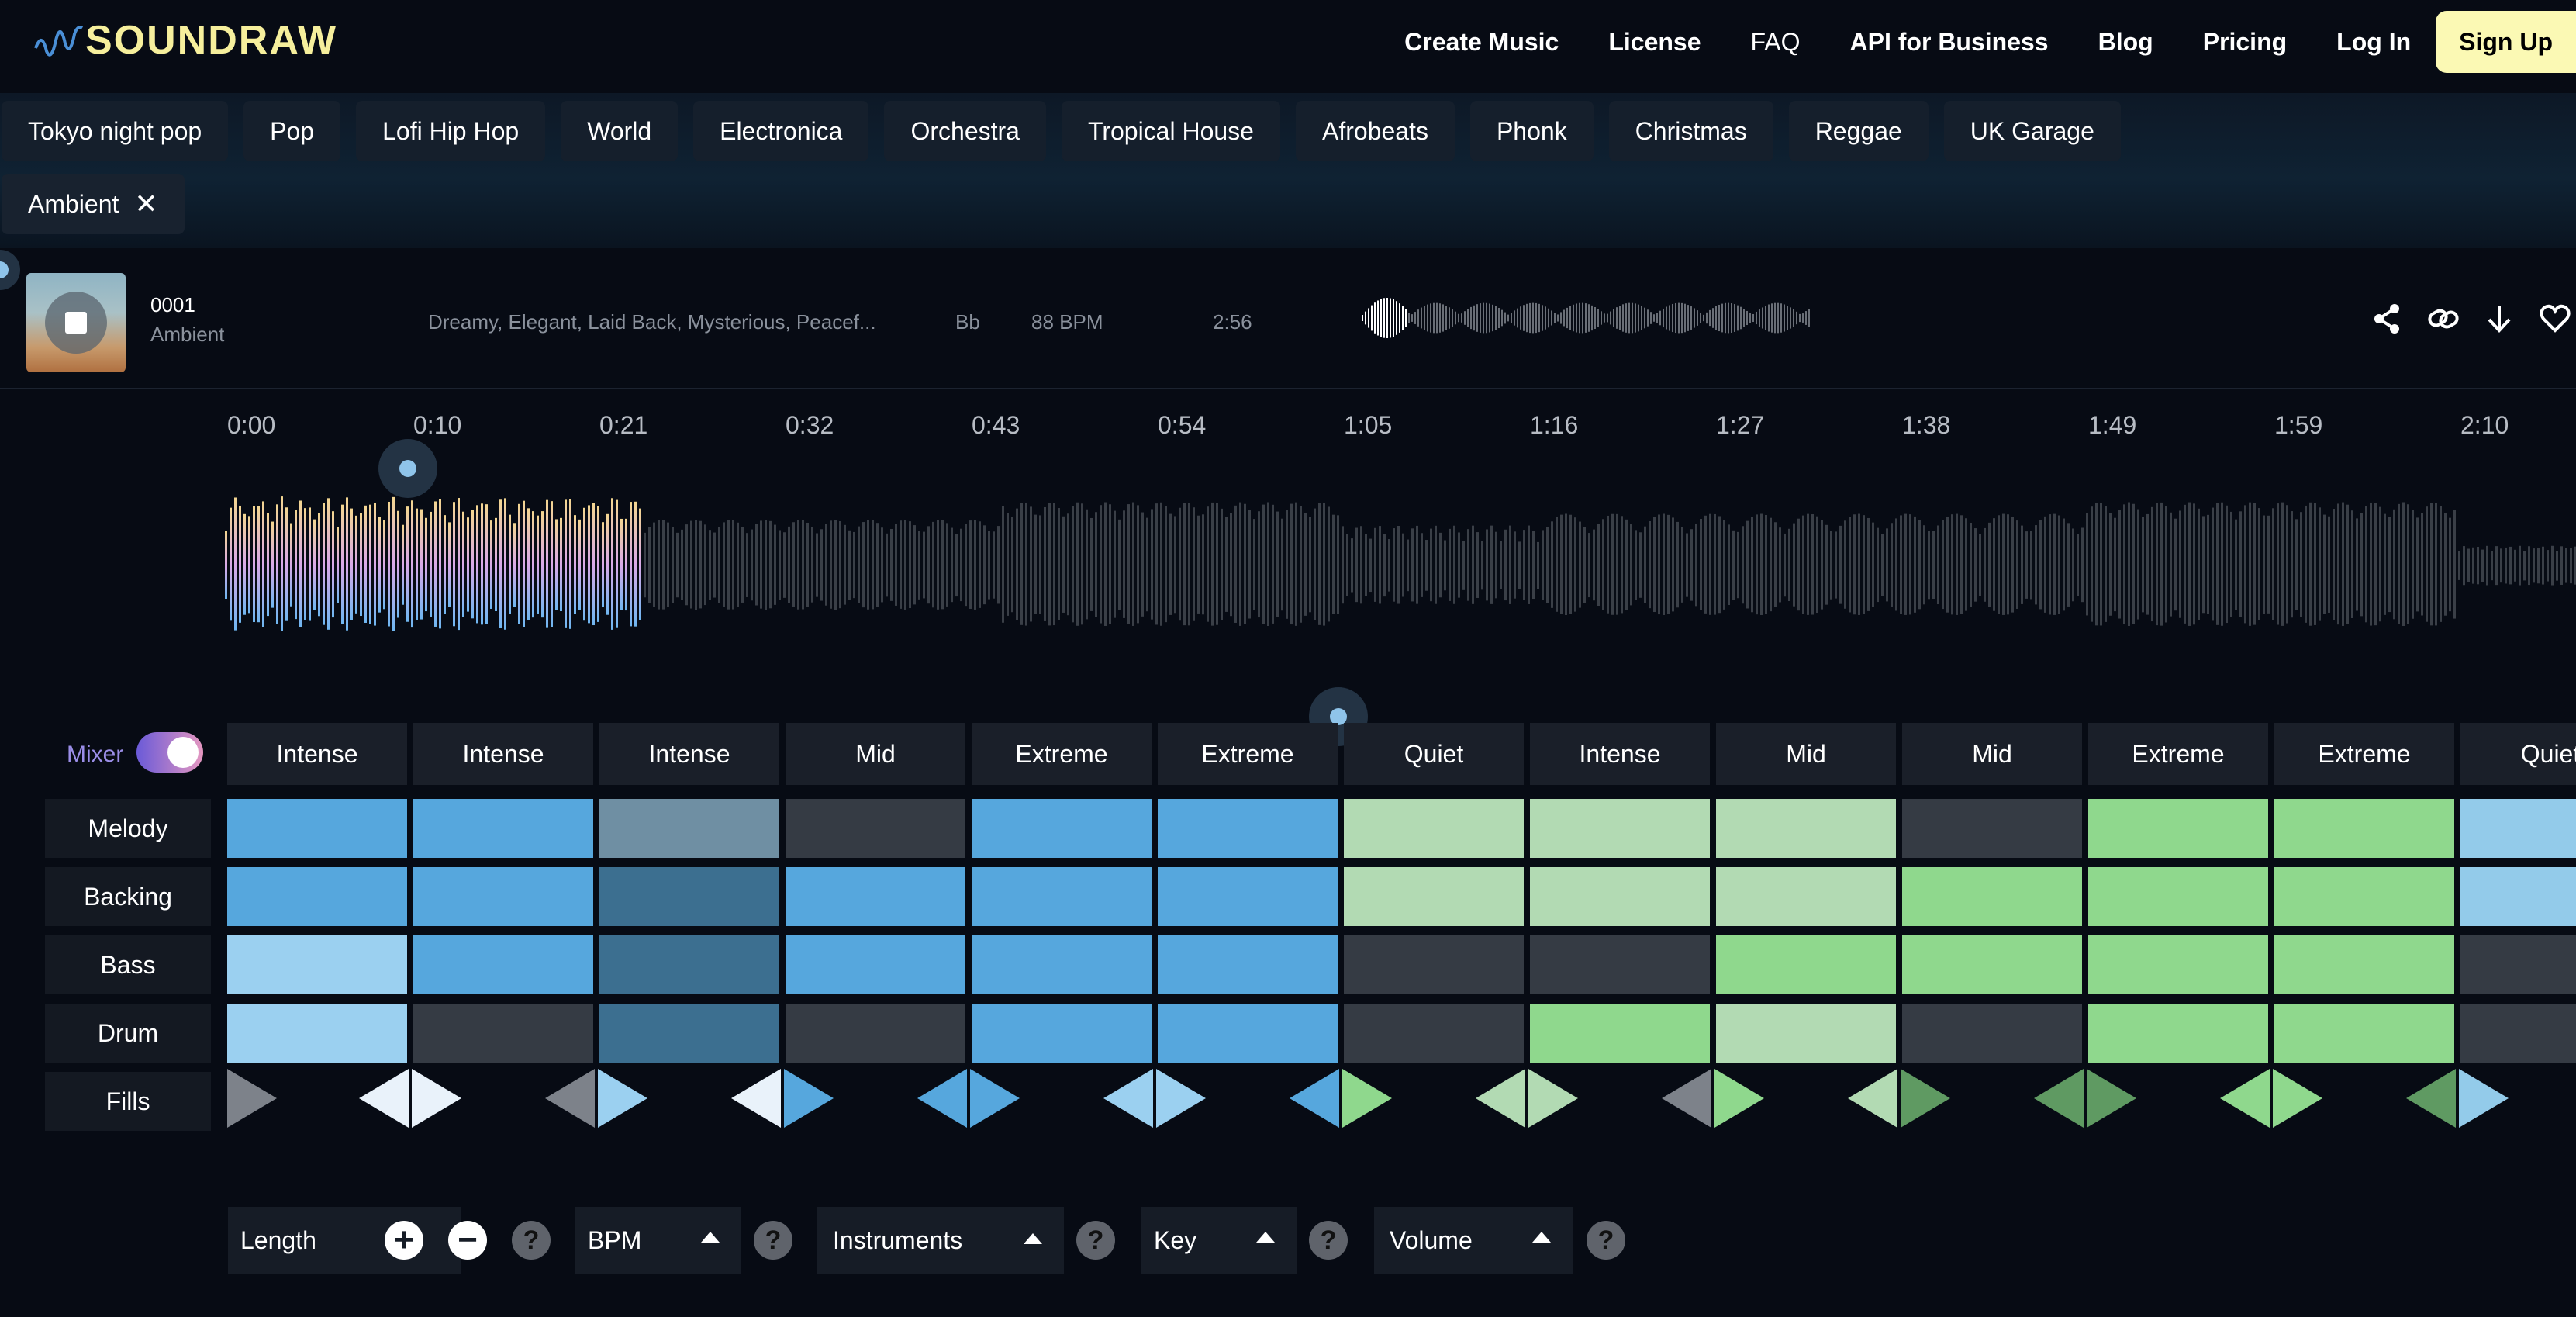  Describe the element at coordinates (1858, 131) in the screenshot. I see `genre-chip-reggae: Reggae` at that location.